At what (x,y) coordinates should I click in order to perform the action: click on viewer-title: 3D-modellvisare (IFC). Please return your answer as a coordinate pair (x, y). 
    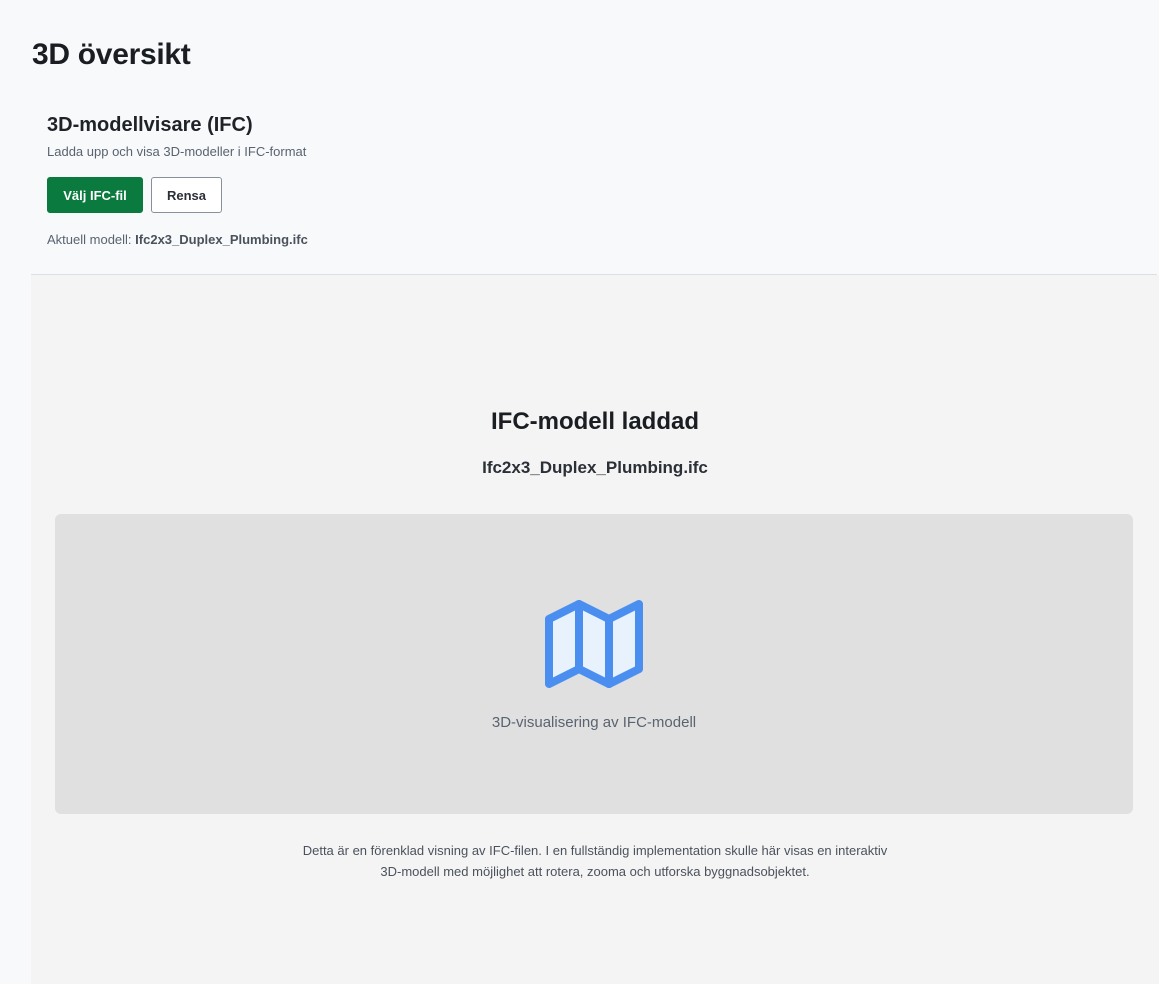
    Looking at the image, I should click on (150, 125).